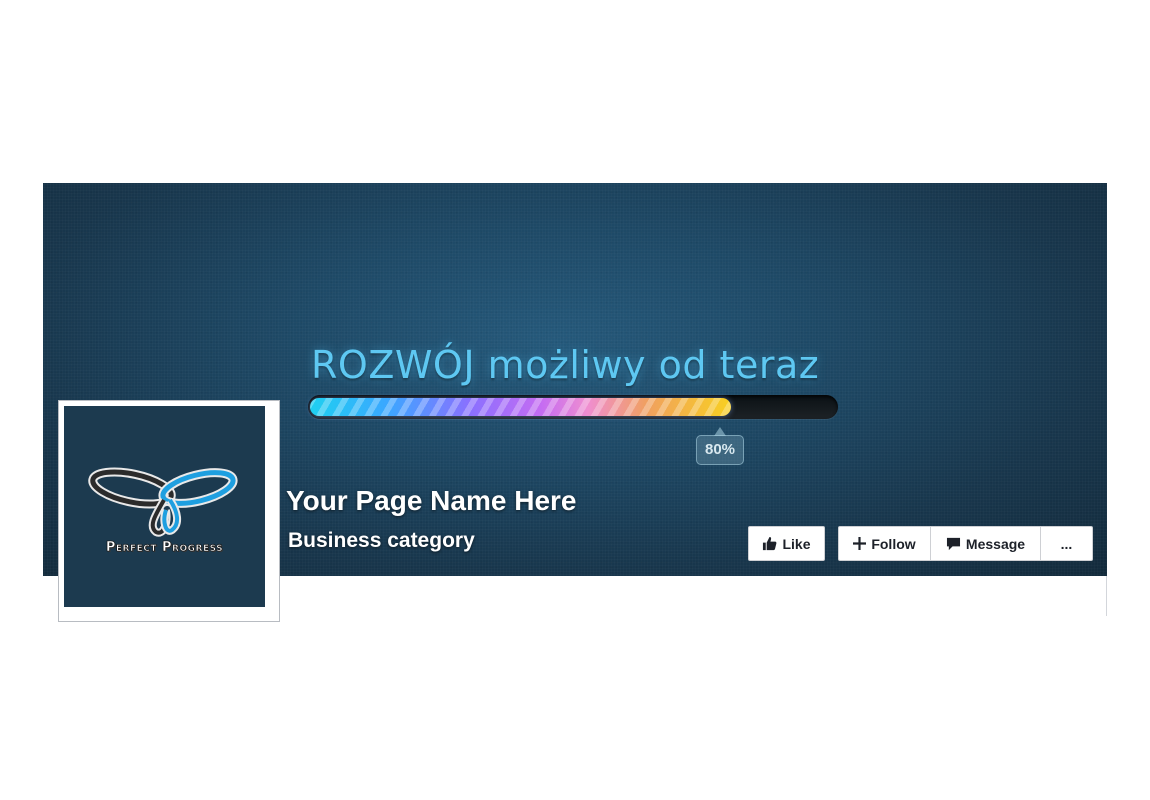 This screenshot has height=800, width=1150. I want to click on page-title: Your Page Name Here, so click(431, 501).